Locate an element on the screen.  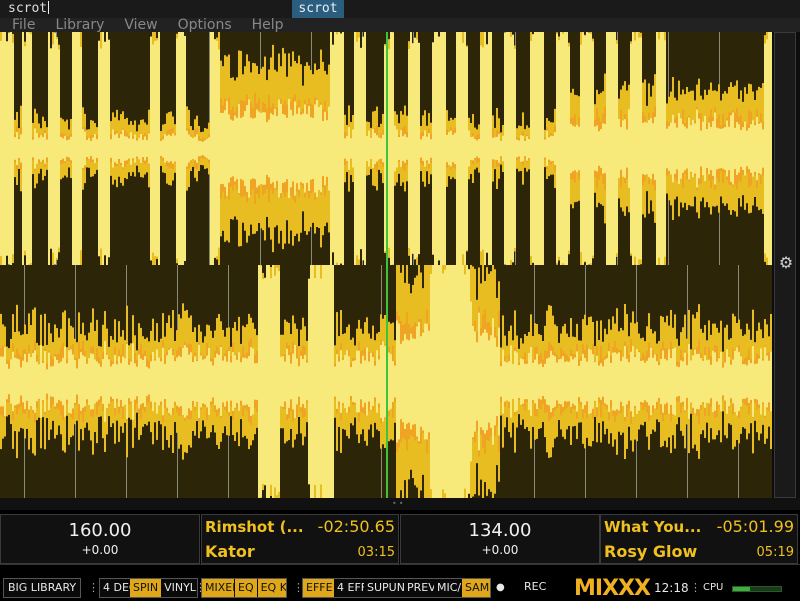
menu-help: Help is located at coordinates (268, 25).